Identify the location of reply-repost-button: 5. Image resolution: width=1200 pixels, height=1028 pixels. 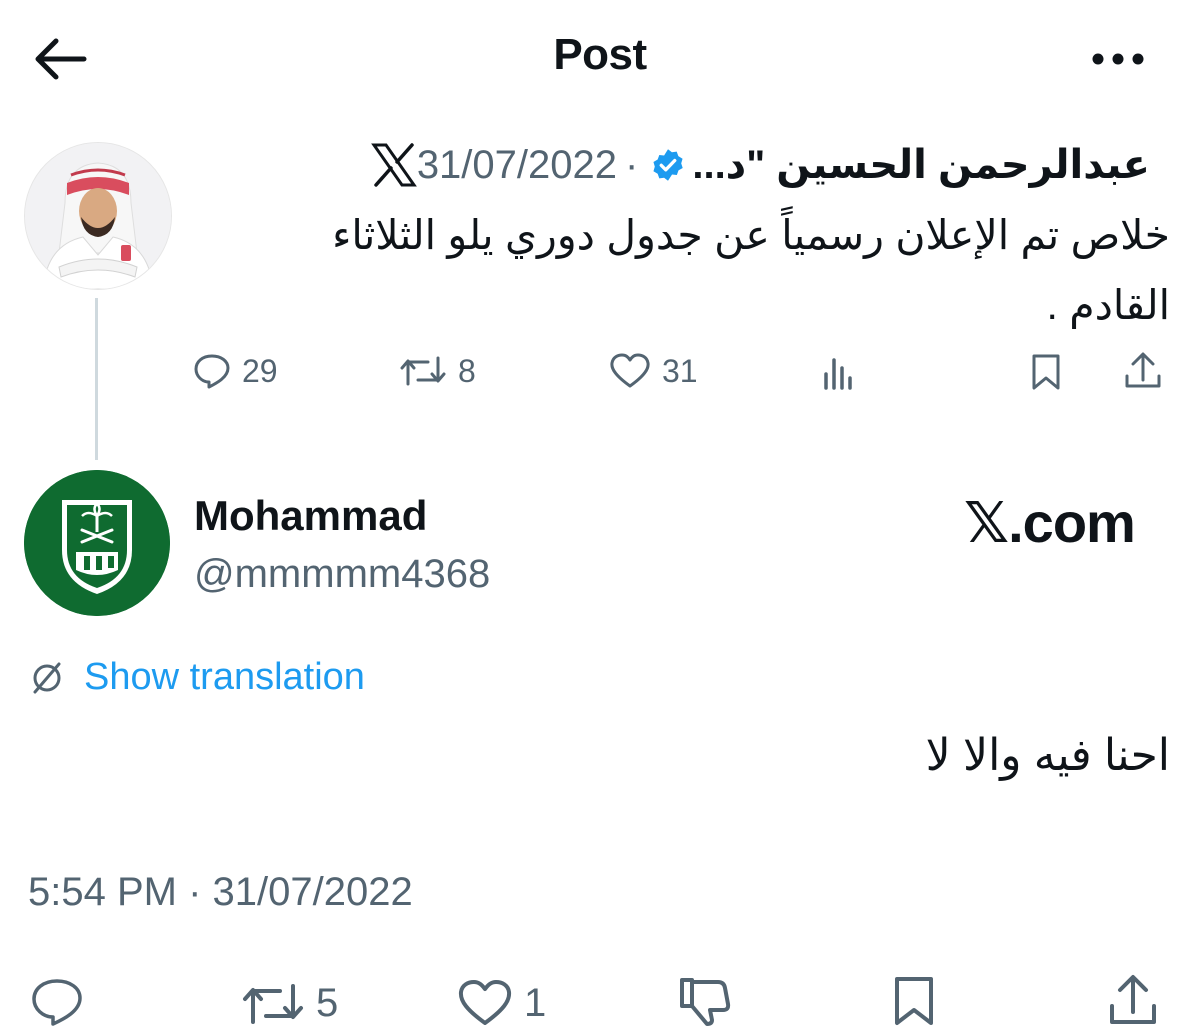
(289, 1003).